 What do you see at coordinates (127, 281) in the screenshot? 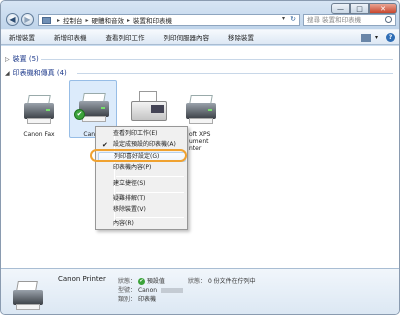
I see `status-key: 狀態：` at bounding box center [127, 281].